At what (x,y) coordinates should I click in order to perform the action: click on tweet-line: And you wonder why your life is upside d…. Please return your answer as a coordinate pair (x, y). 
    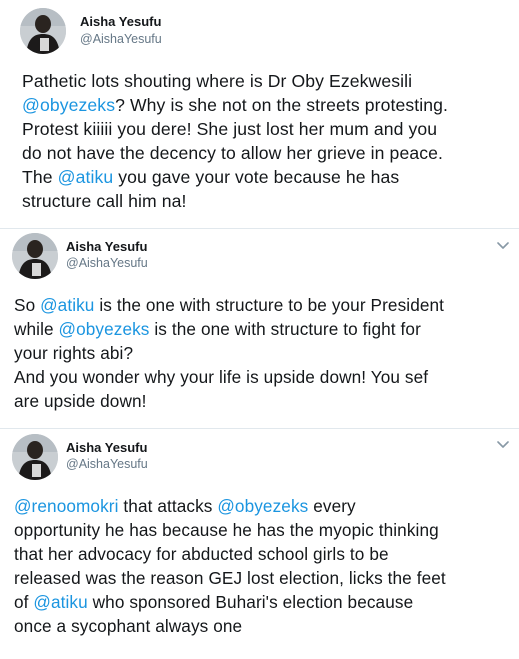
    Looking at the image, I should click on (229, 377).